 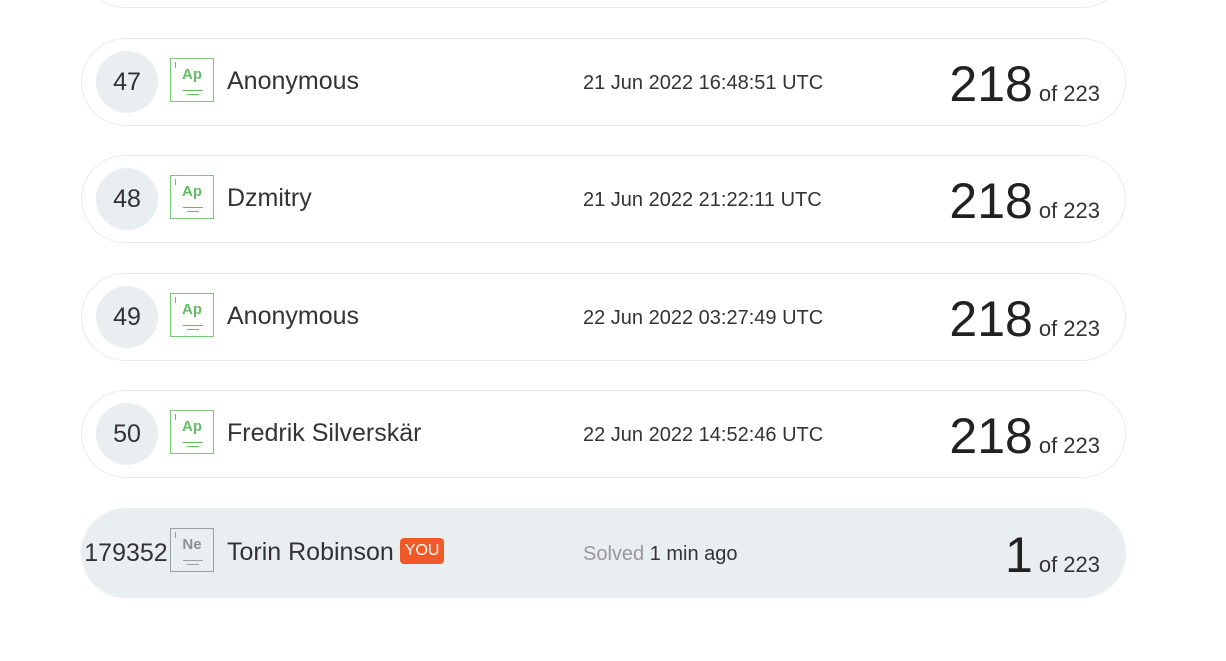 What do you see at coordinates (127, 434) in the screenshot?
I see `rank-badge: 50` at bounding box center [127, 434].